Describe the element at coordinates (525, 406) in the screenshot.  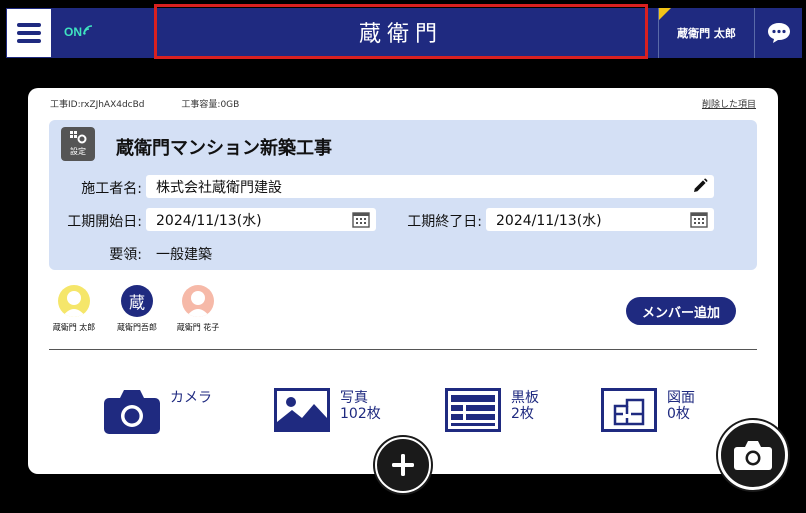
I see `blackboard-label: 黒板 2枚` at that location.